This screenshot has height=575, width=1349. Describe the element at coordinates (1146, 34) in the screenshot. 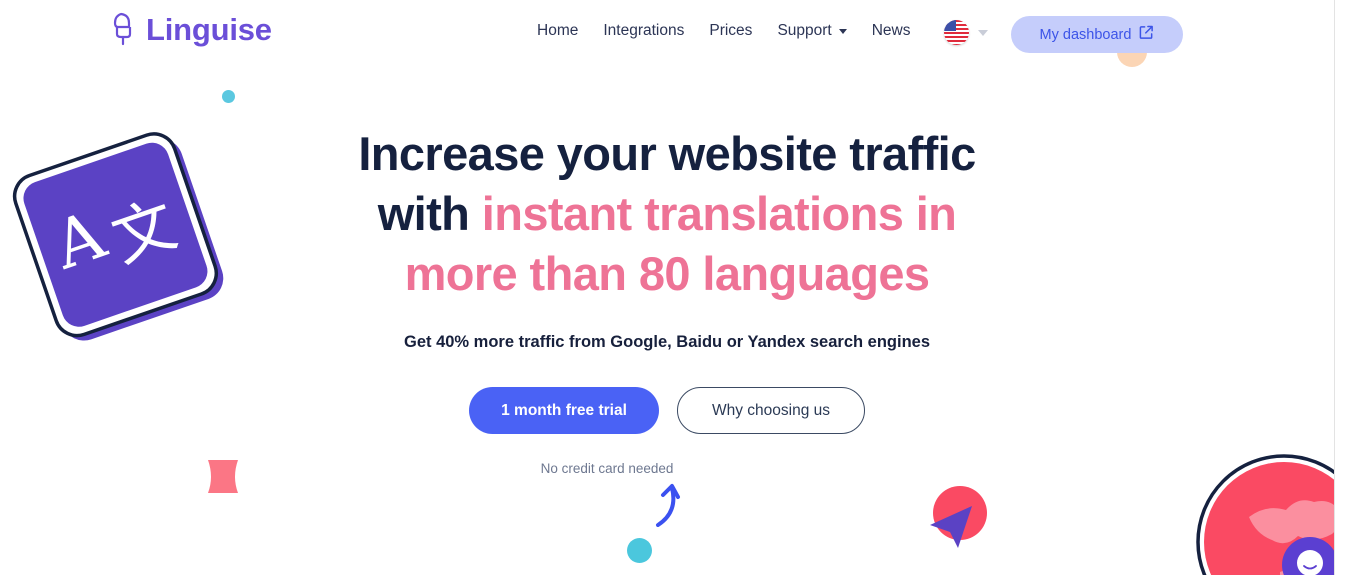

I see `external-link-icon` at that location.